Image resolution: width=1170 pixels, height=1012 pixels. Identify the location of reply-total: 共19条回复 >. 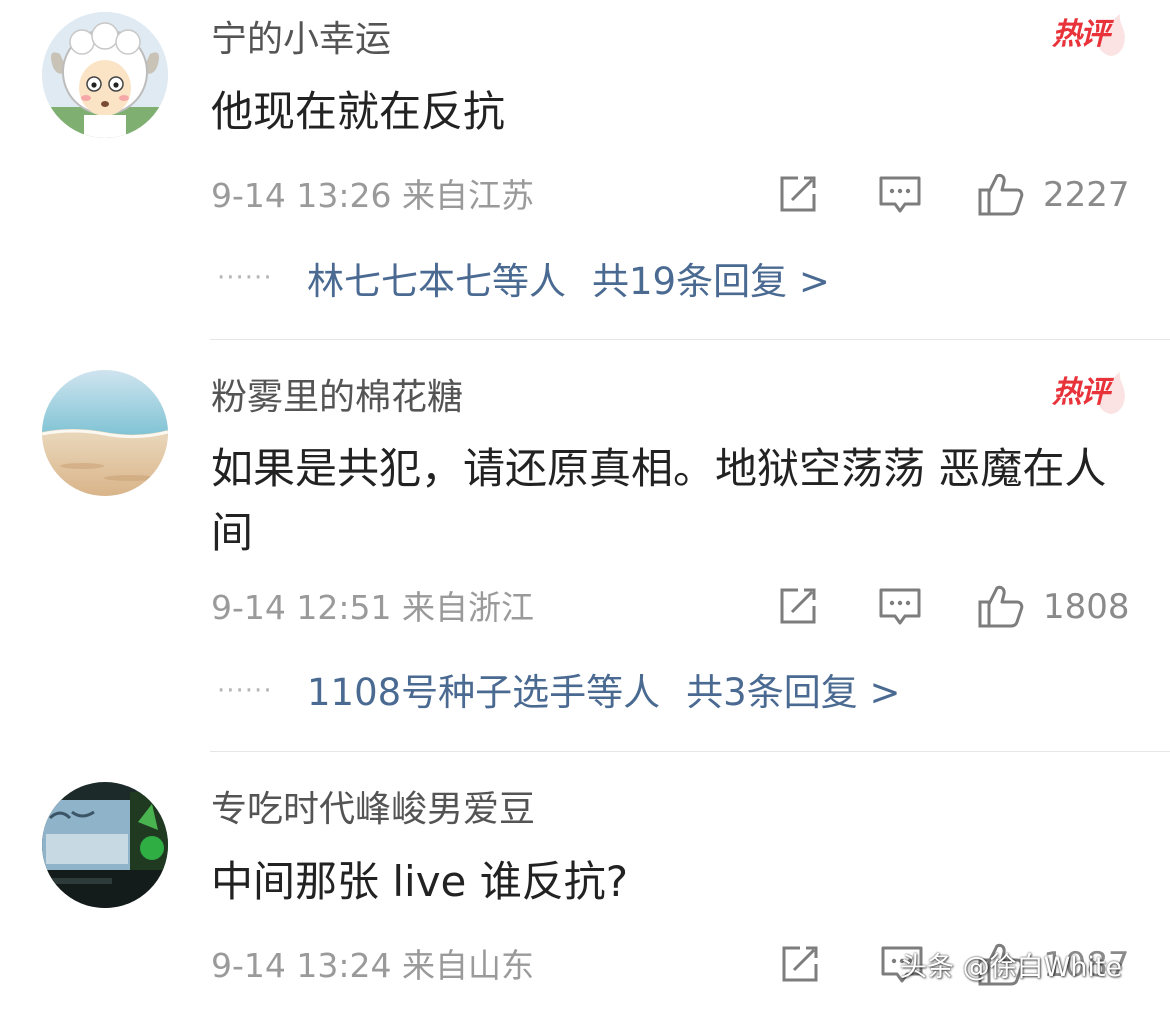
(711, 281).